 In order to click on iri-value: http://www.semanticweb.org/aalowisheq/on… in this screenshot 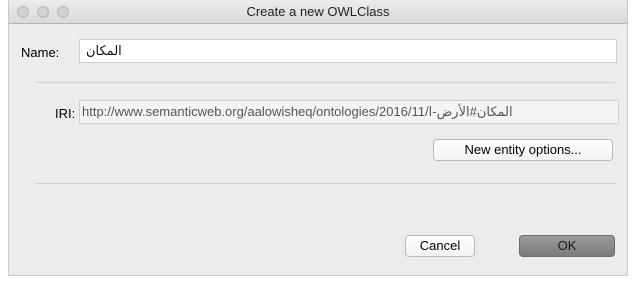, I will do `click(297, 111)`.